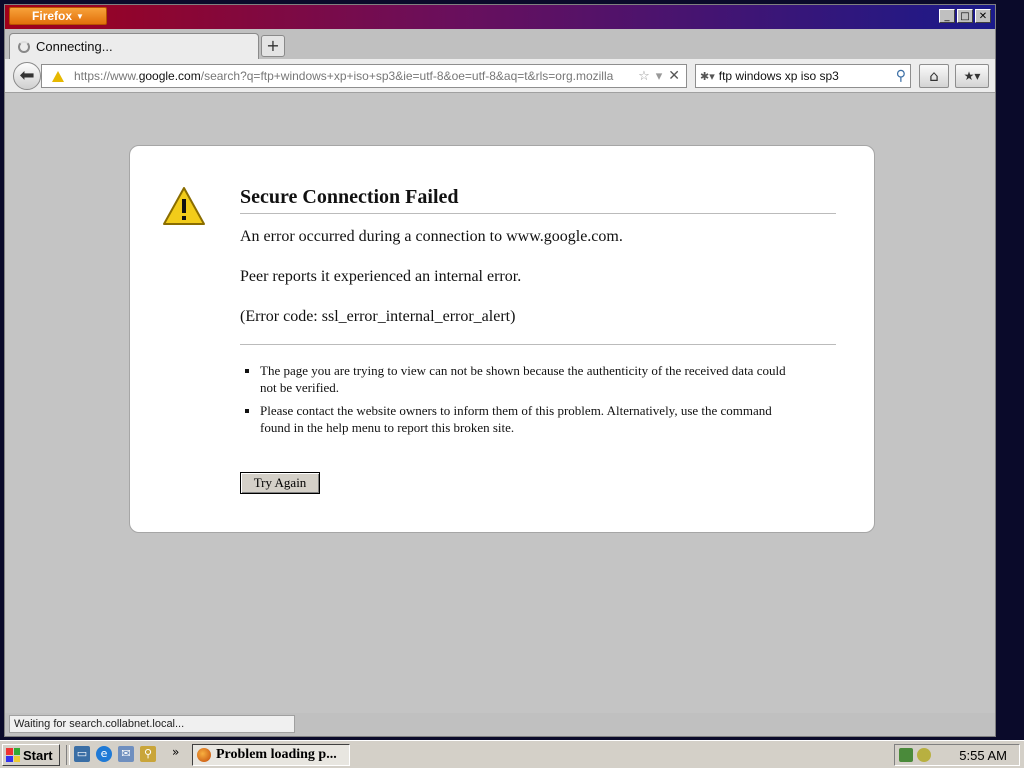 This screenshot has height=768, width=1024. I want to click on show-desktop-icon: ▭, so click(82, 754).